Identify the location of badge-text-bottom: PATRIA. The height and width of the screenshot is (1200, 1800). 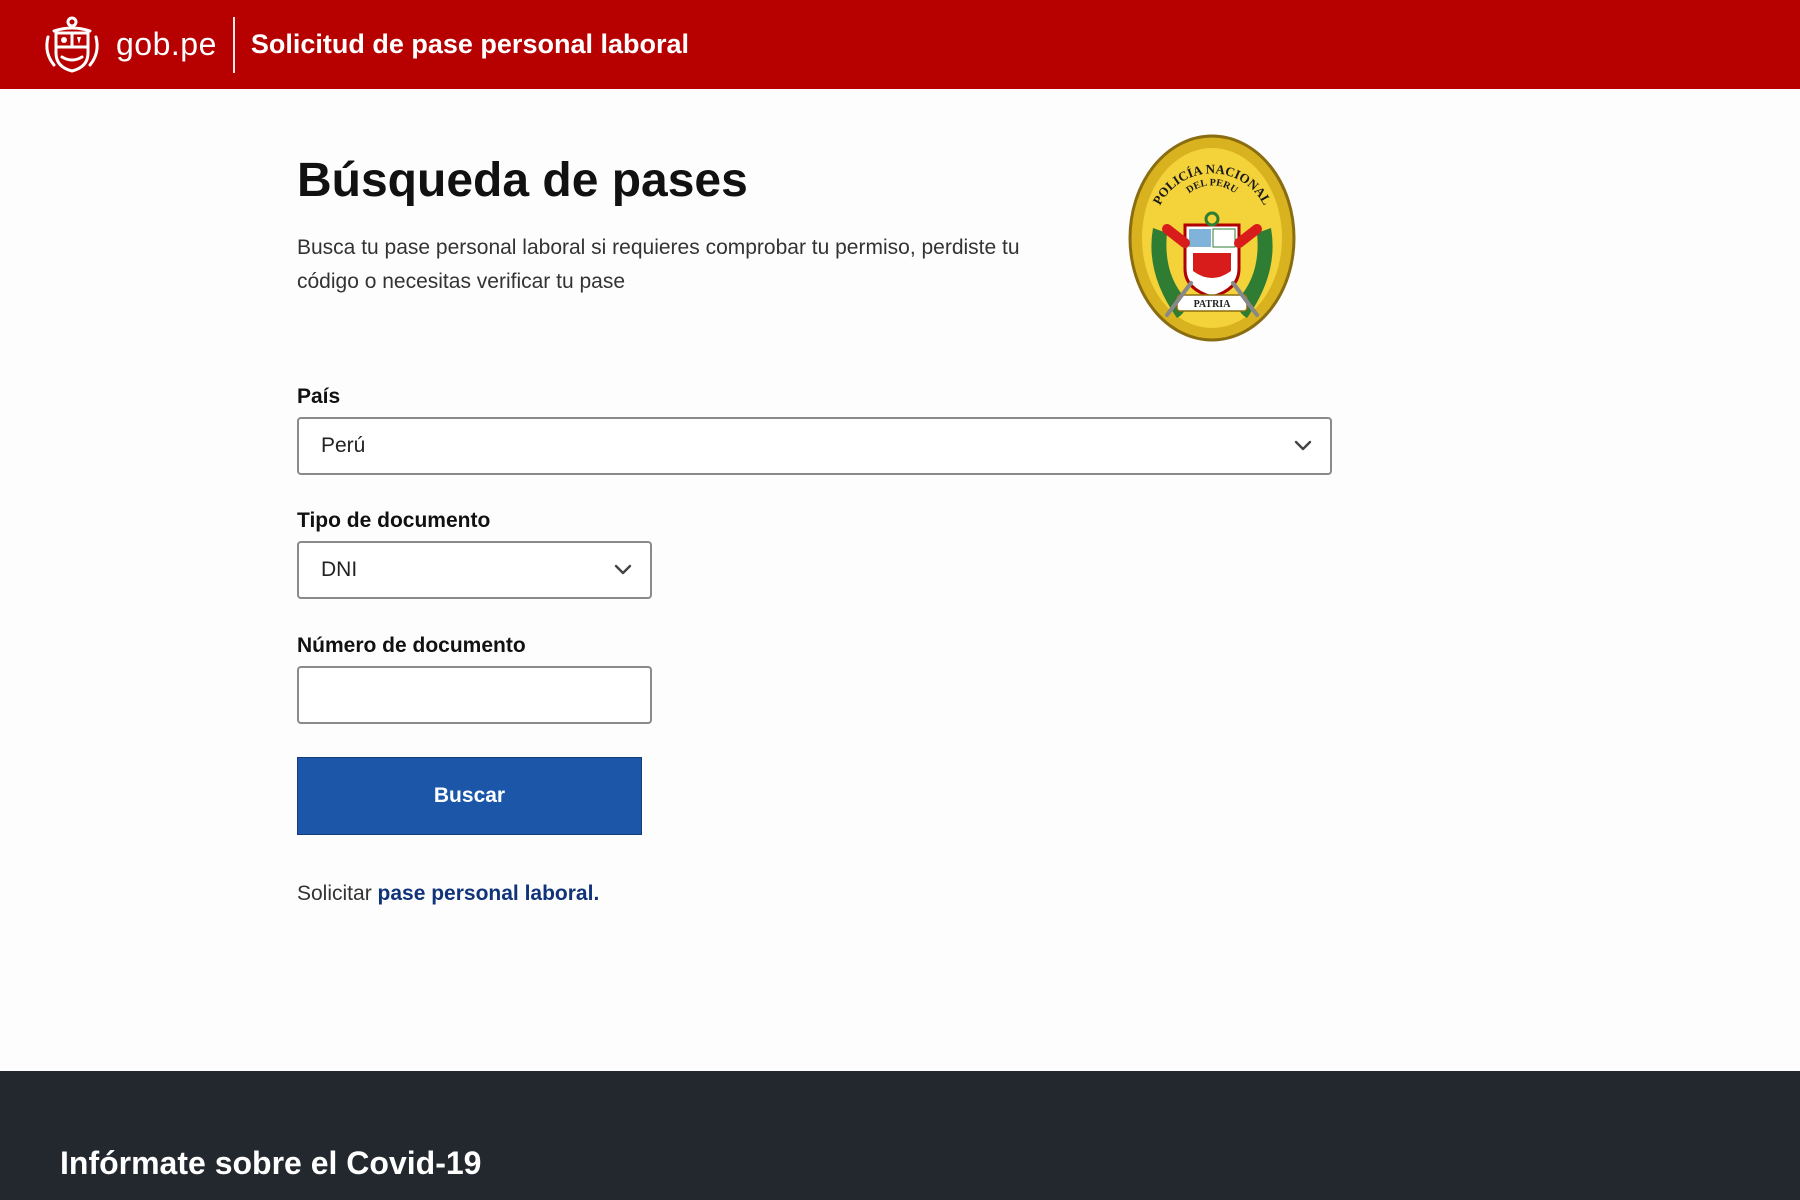
(1213, 304).